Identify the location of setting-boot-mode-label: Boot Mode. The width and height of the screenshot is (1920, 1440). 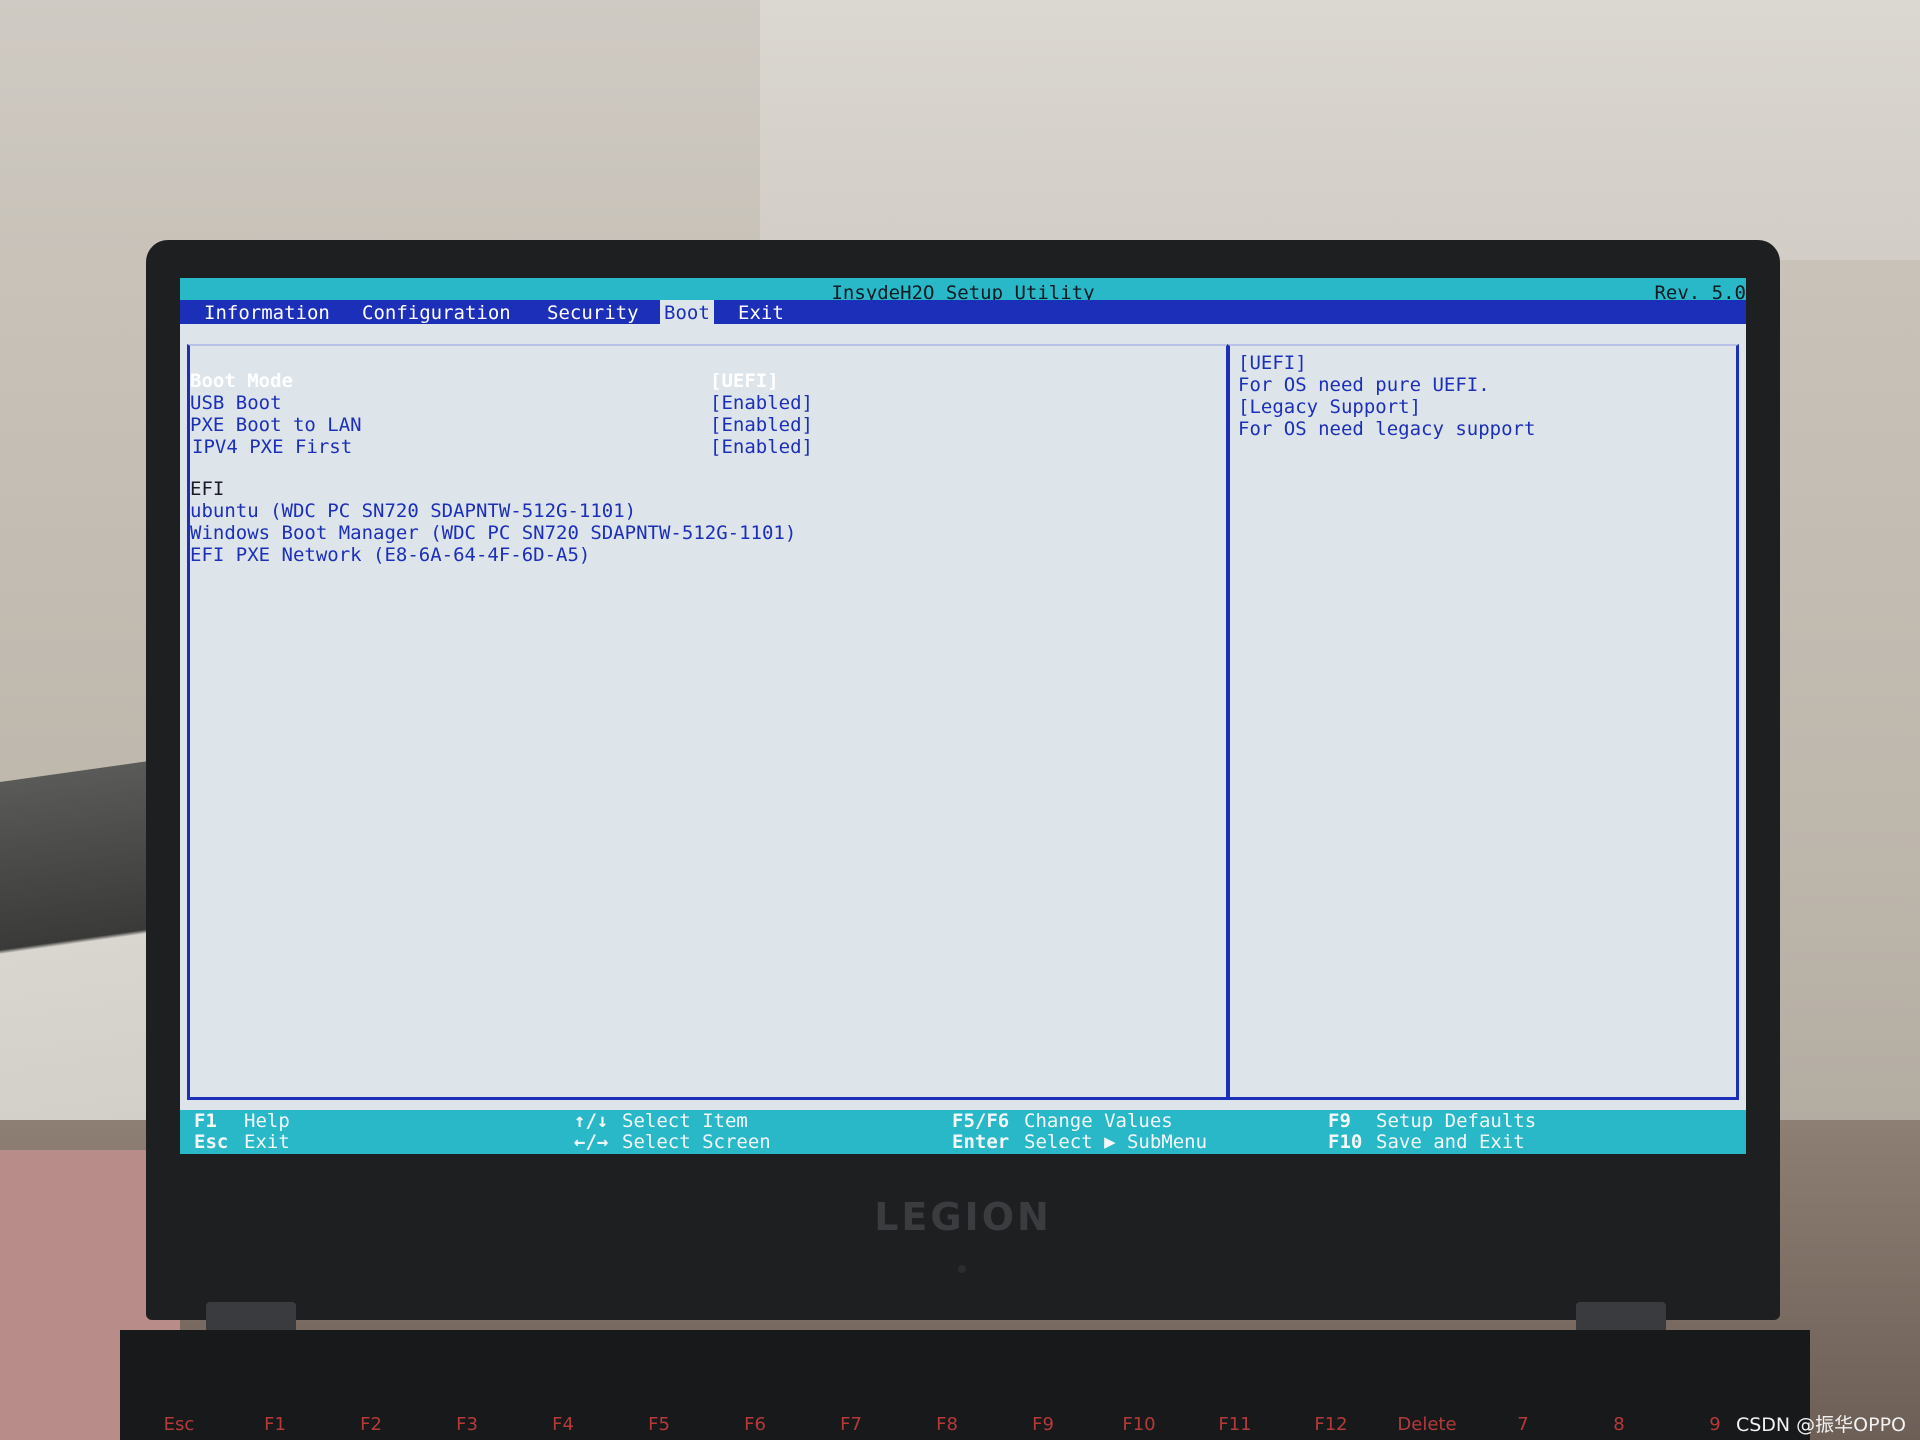
(241, 381).